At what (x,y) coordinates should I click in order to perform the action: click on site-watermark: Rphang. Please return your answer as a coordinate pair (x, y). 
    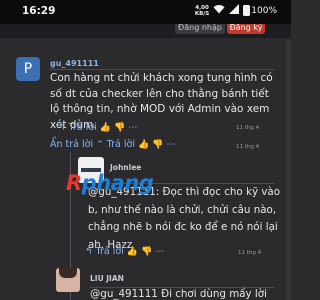
    Looking at the image, I should click on (110, 183).